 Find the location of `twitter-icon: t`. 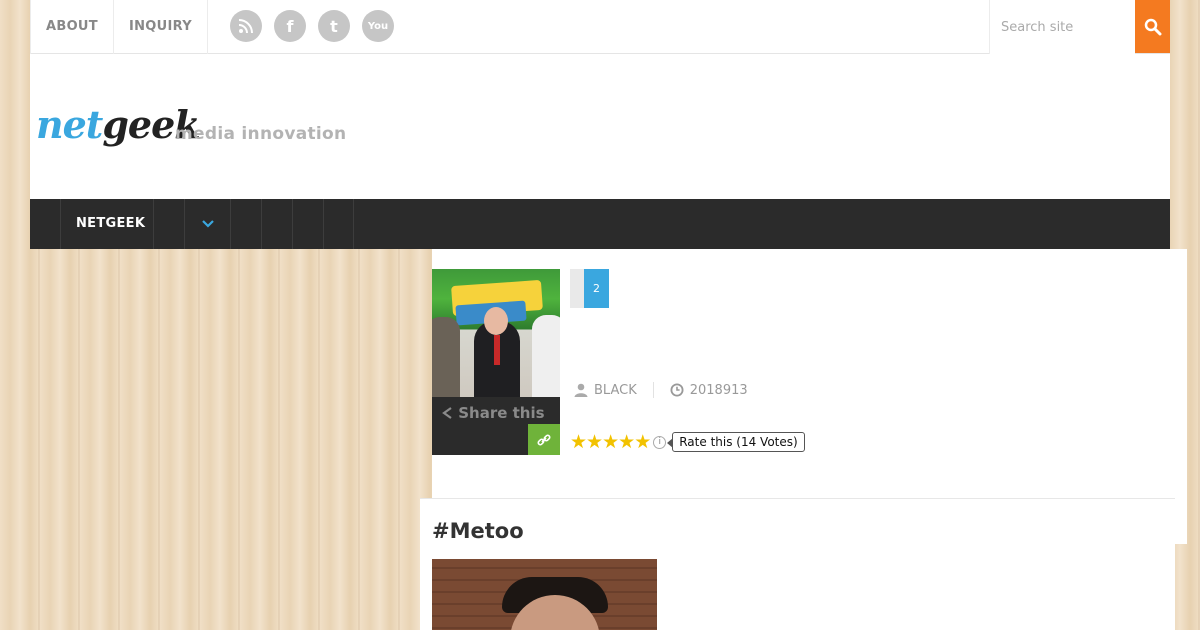

twitter-icon: t is located at coordinates (334, 26).